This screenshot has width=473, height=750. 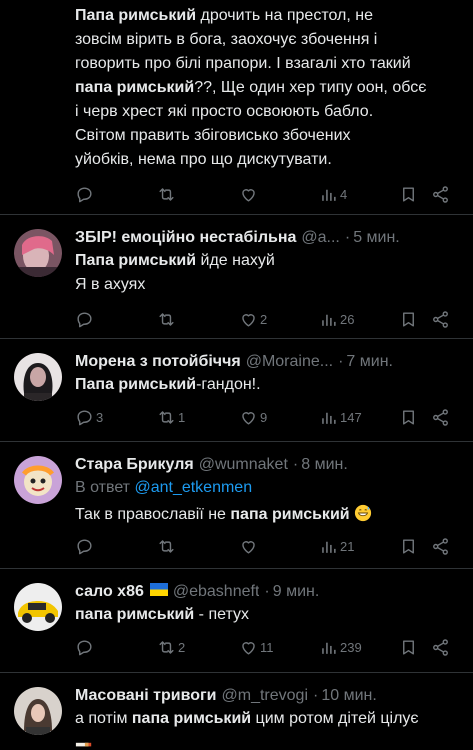 I want to click on views-button: 4, so click(x=333, y=194).